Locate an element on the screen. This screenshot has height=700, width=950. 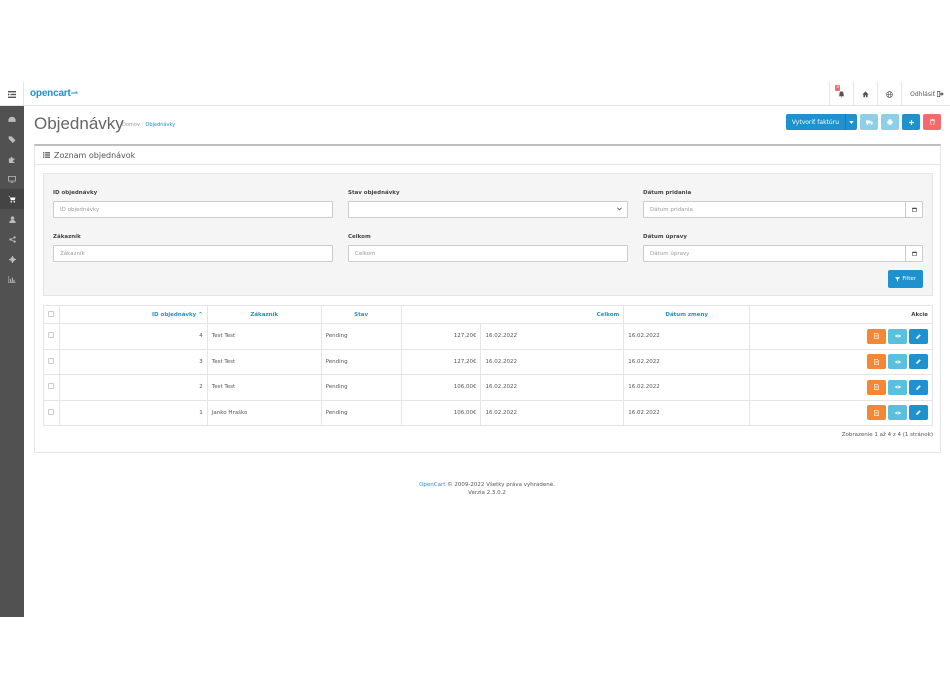
filter-status: Stav objednávky is located at coordinates (488, 204).